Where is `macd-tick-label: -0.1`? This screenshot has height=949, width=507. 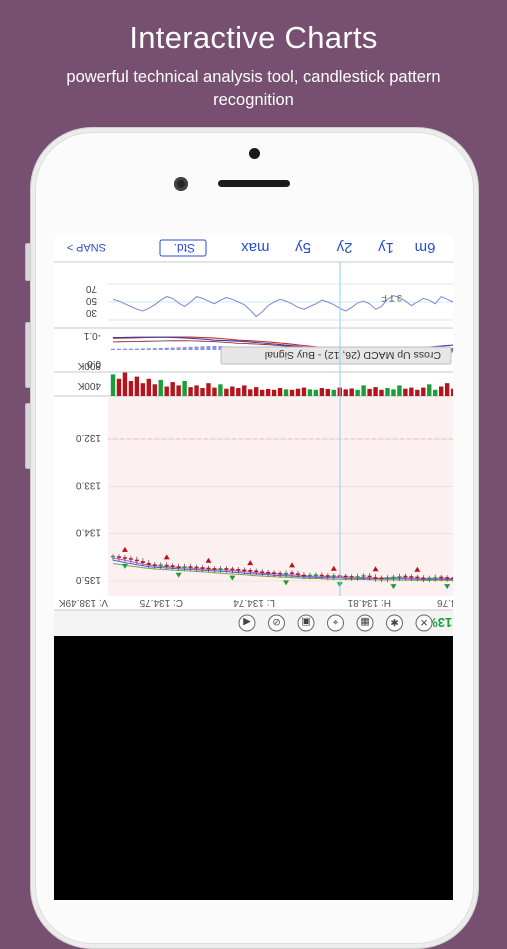
macd-tick-label: -0.1 is located at coordinates (92, 335).